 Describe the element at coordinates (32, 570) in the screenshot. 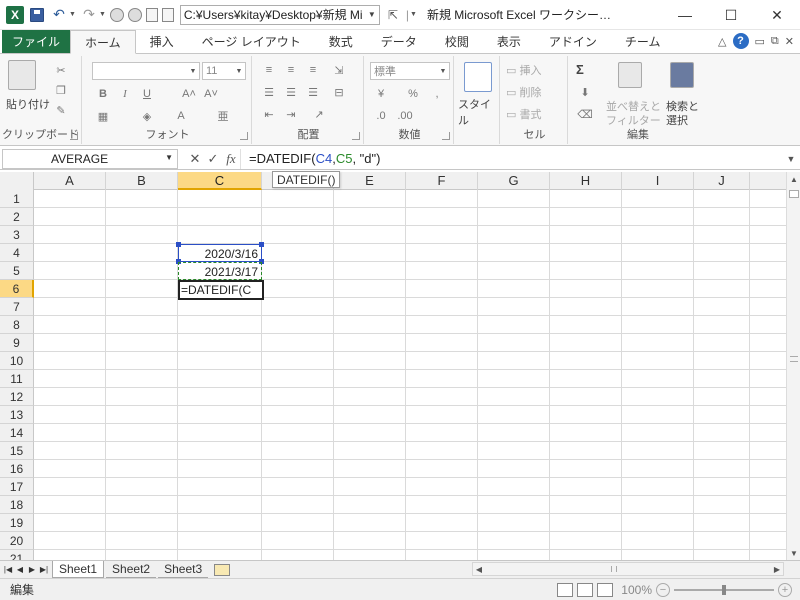

I see `next-sheet-icon: ▶` at that location.